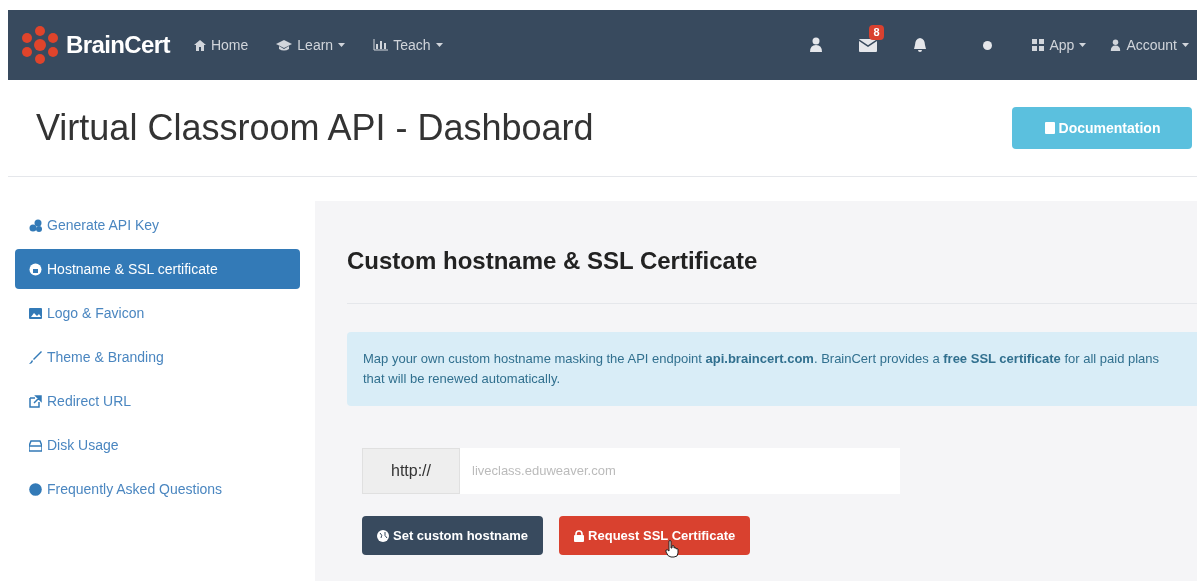  Describe the element at coordinates (988, 45) in the screenshot. I see `dot-icon` at that location.